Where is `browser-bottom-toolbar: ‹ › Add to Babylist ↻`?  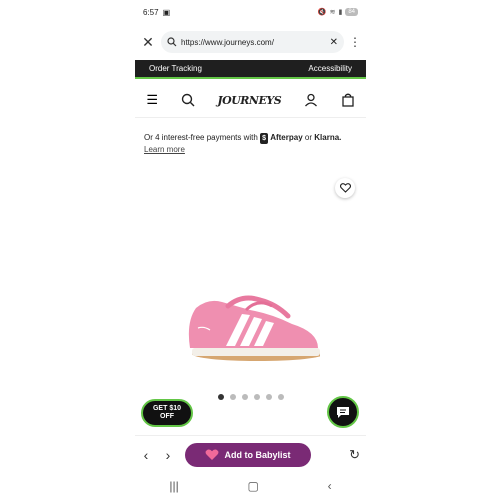 browser-bottom-toolbar: ‹ › Add to Babylist ↻ is located at coordinates (250, 454).